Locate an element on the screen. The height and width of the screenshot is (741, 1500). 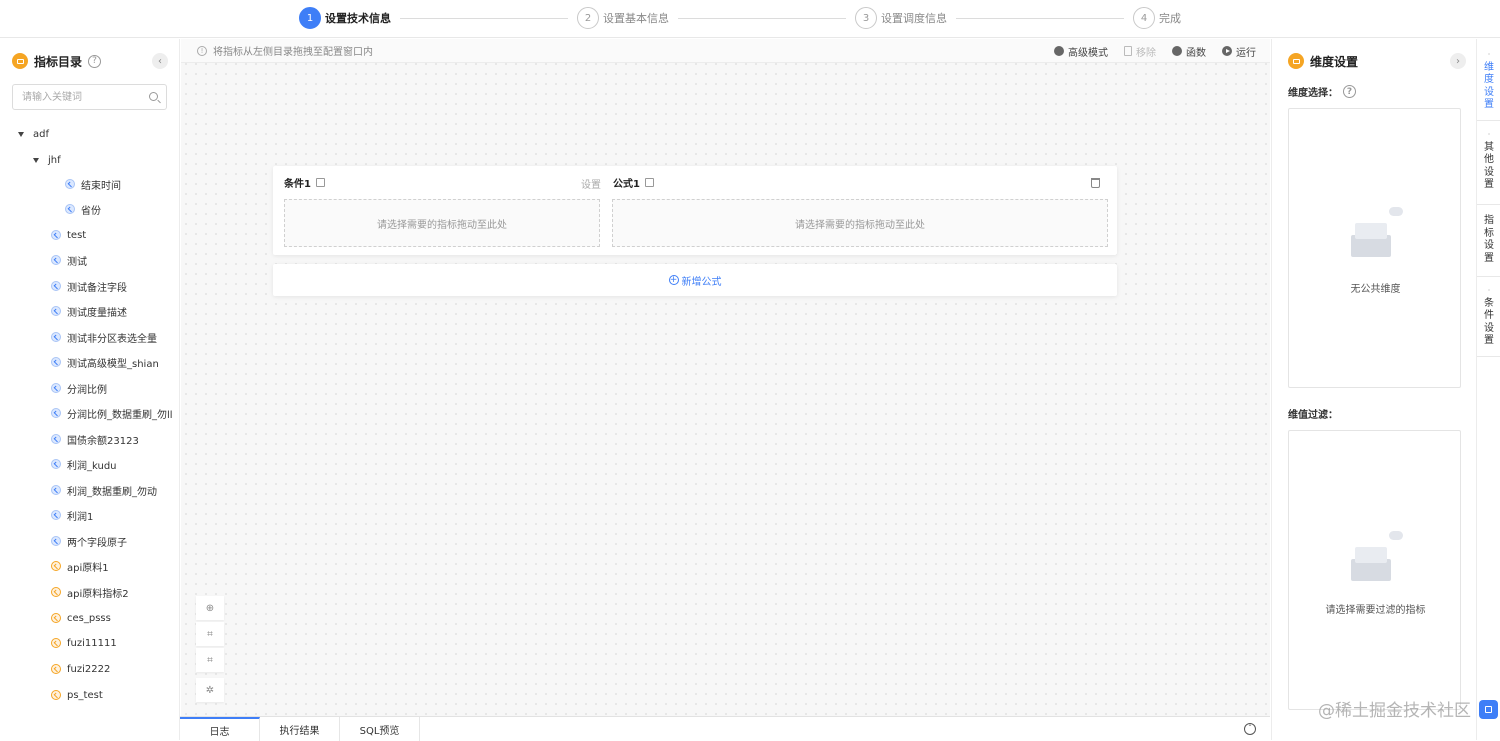
tree-item: 两个字段原子 is located at coordinates (89, 541).